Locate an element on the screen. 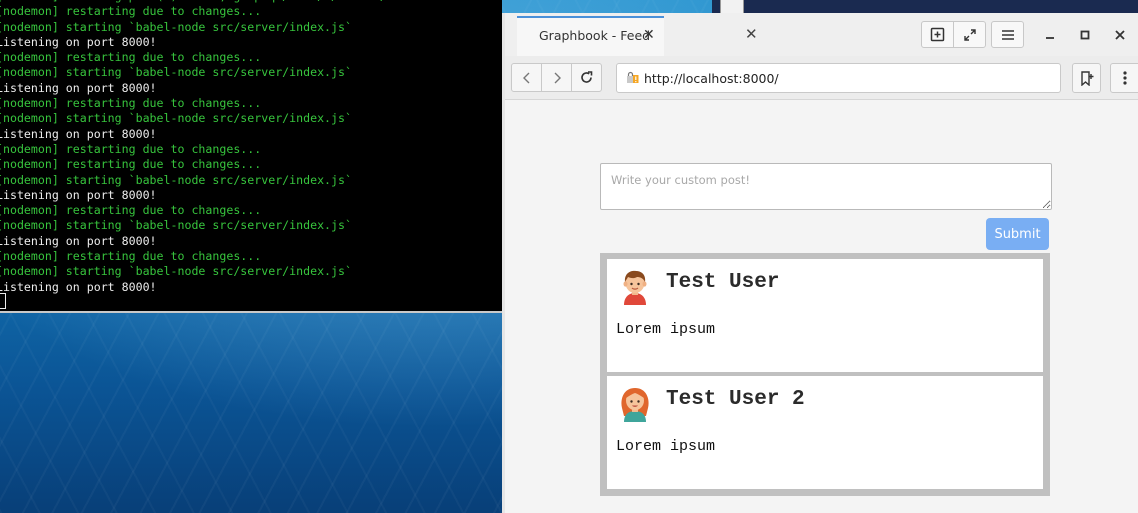 Image resolution: width=1138 pixels, height=513 pixels. back-button is located at coordinates (526, 77).